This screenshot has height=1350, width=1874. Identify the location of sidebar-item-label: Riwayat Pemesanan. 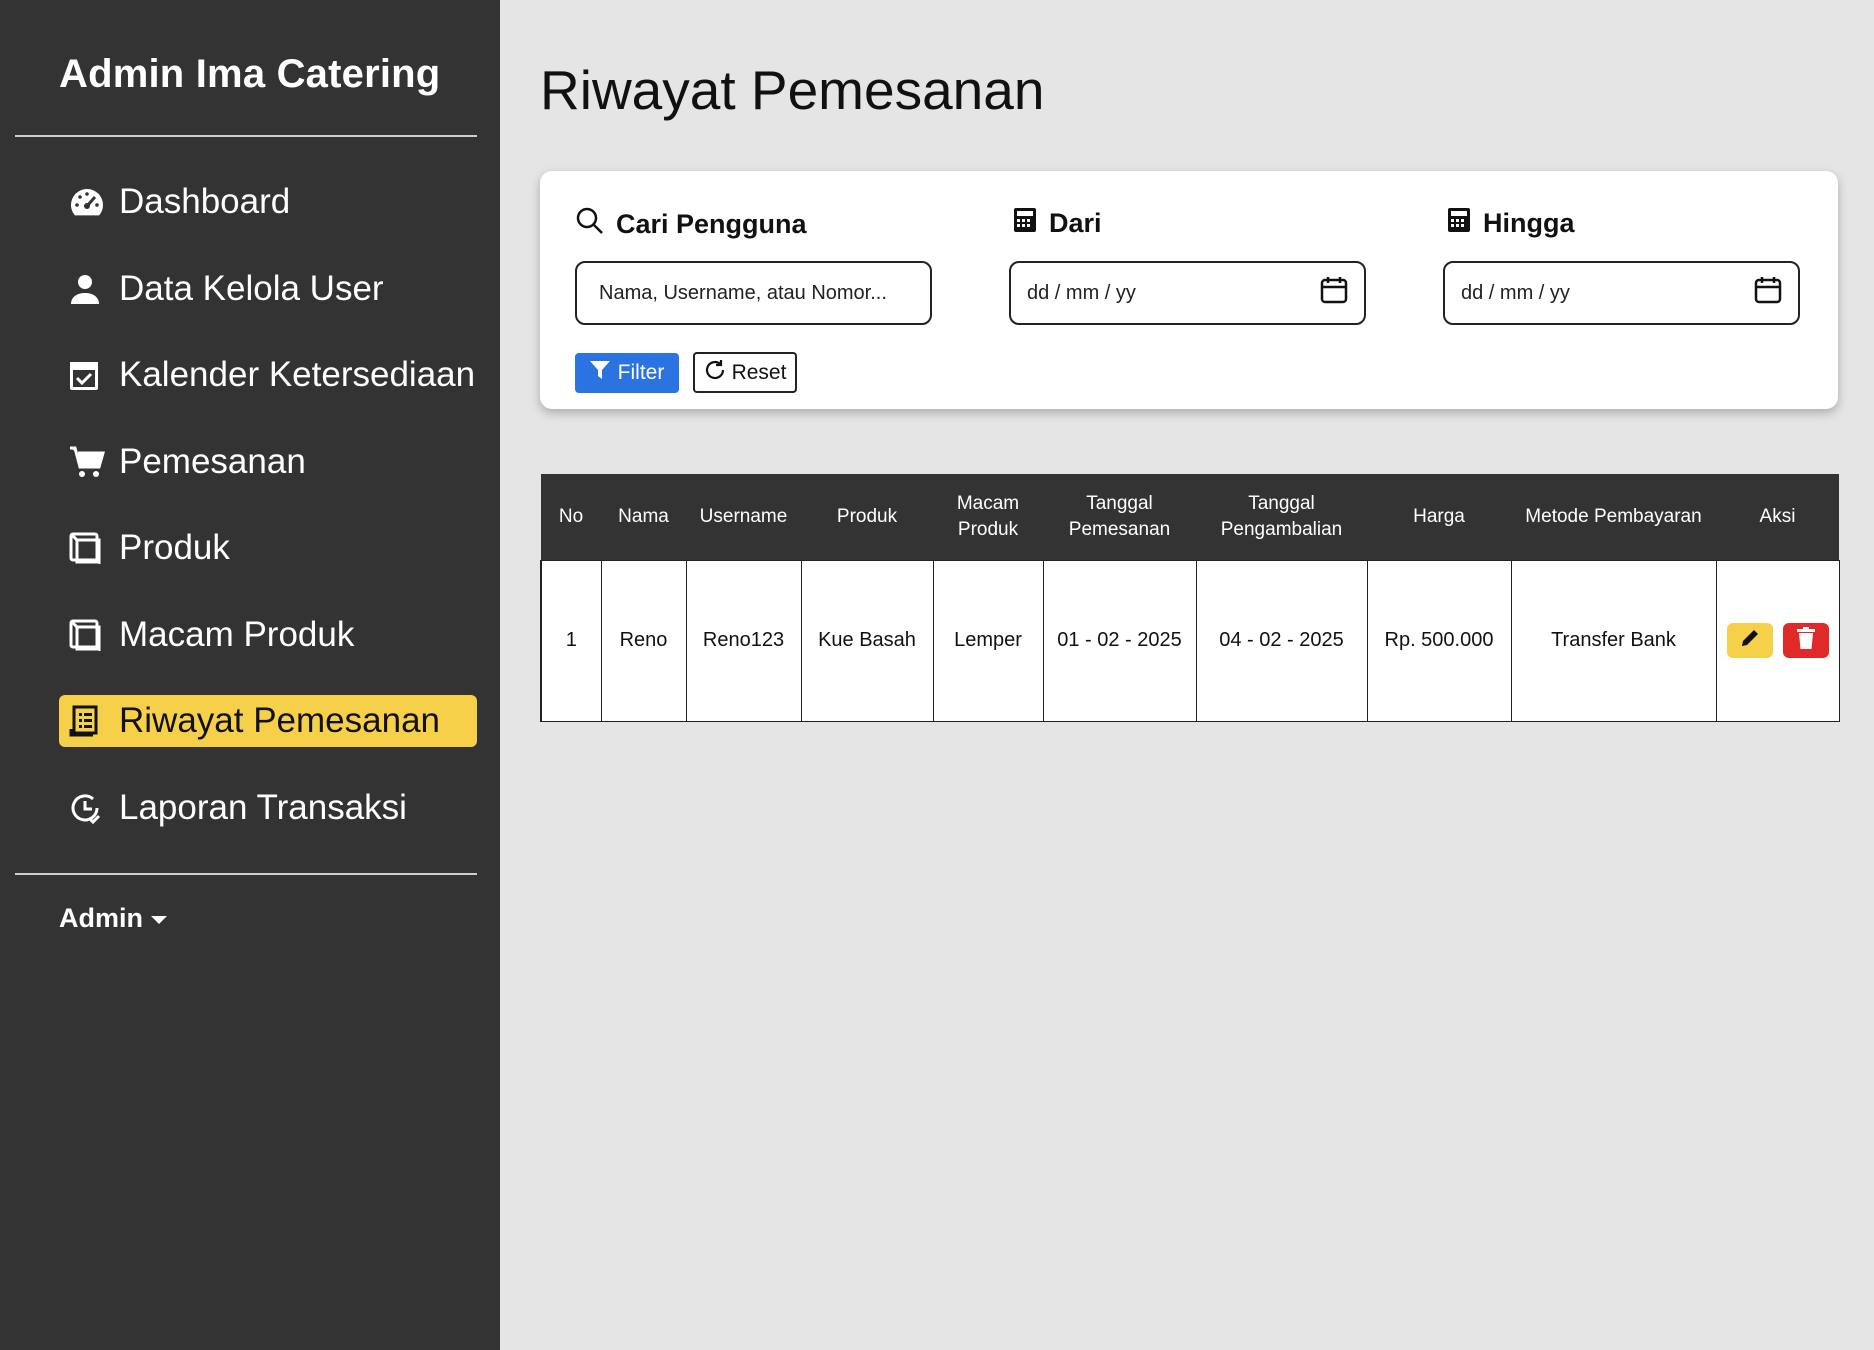
(279, 720).